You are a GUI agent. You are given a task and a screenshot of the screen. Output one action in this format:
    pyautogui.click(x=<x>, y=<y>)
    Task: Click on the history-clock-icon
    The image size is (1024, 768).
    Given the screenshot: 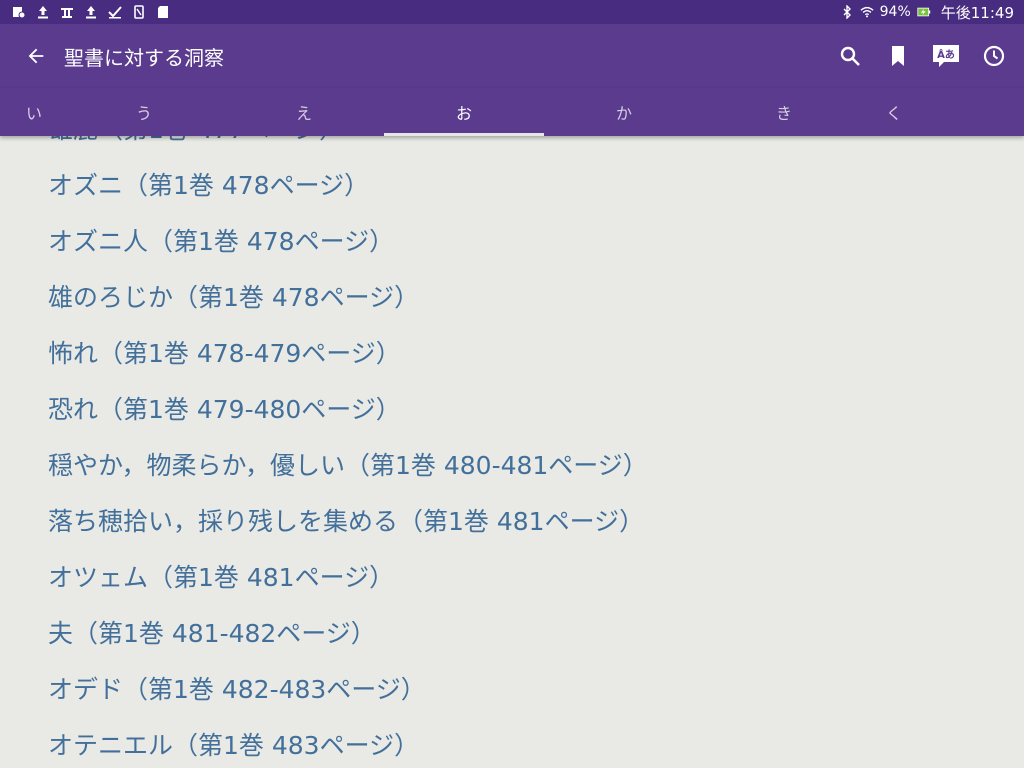 What is the action you would take?
    pyautogui.click(x=994, y=56)
    